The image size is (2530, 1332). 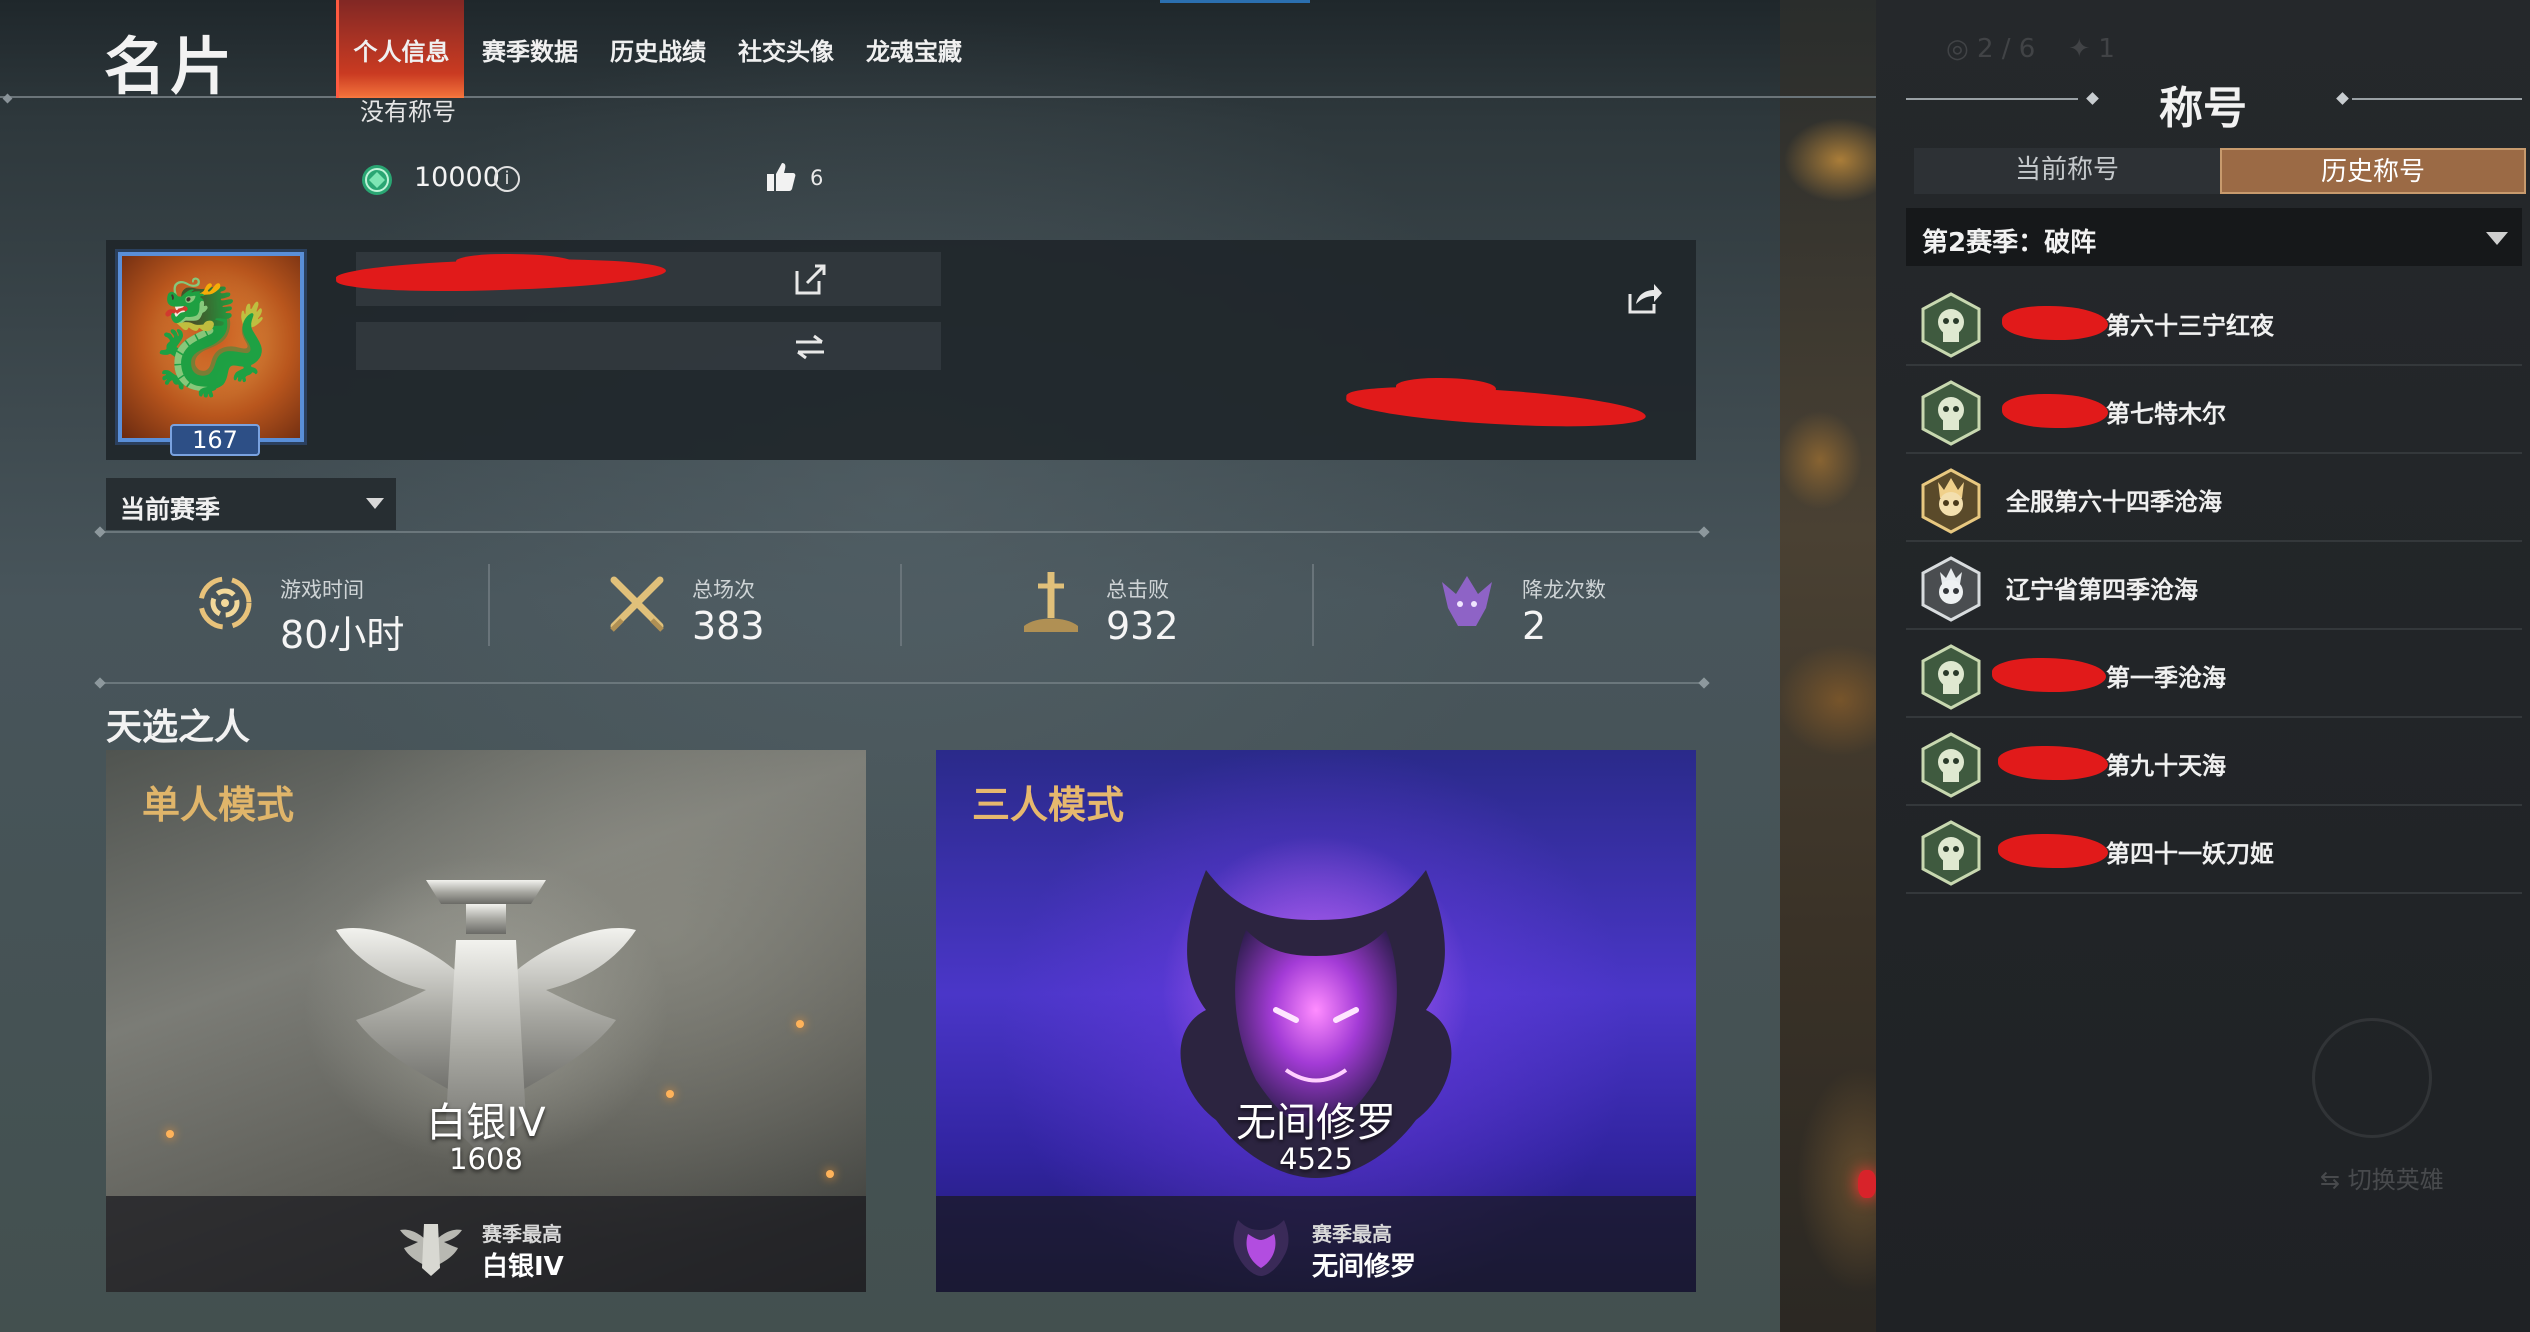 What do you see at coordinates (218, 805) in the screenshot?
I see `mode-name: 单人模式` at bounding box center [218, 805].